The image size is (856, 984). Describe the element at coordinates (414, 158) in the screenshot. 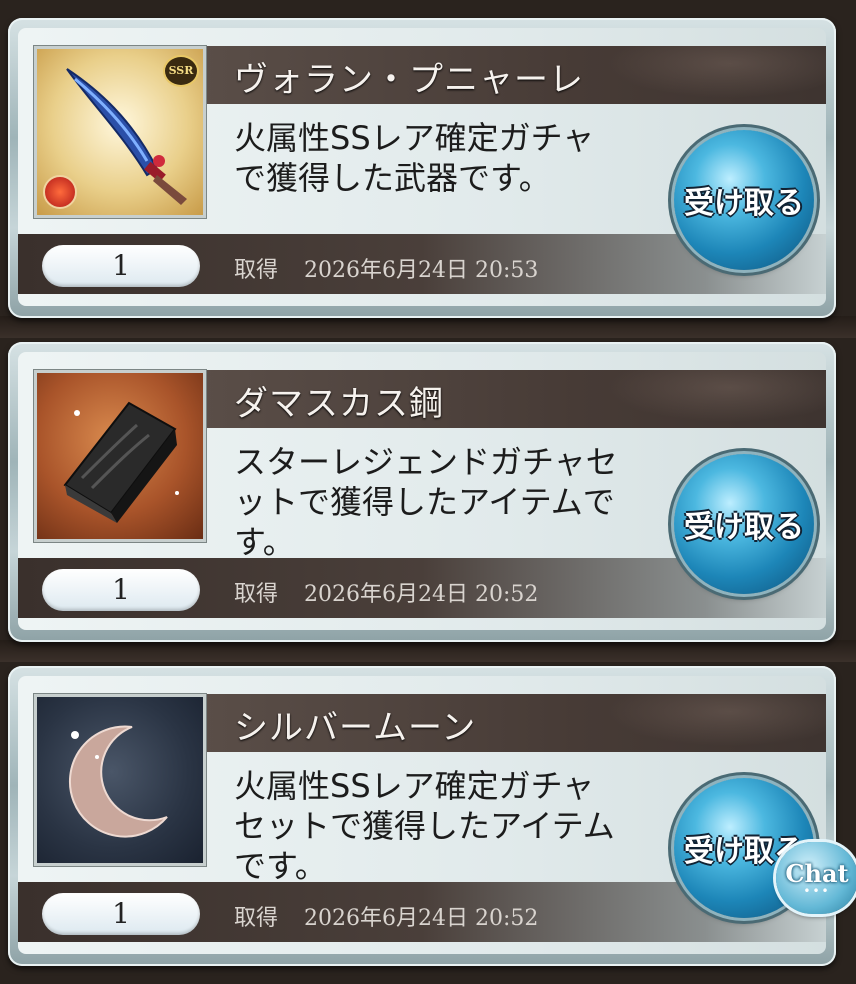

I see `item-description: 火属性SSレア確定ガチャ で獲得した武器です。` at that location.